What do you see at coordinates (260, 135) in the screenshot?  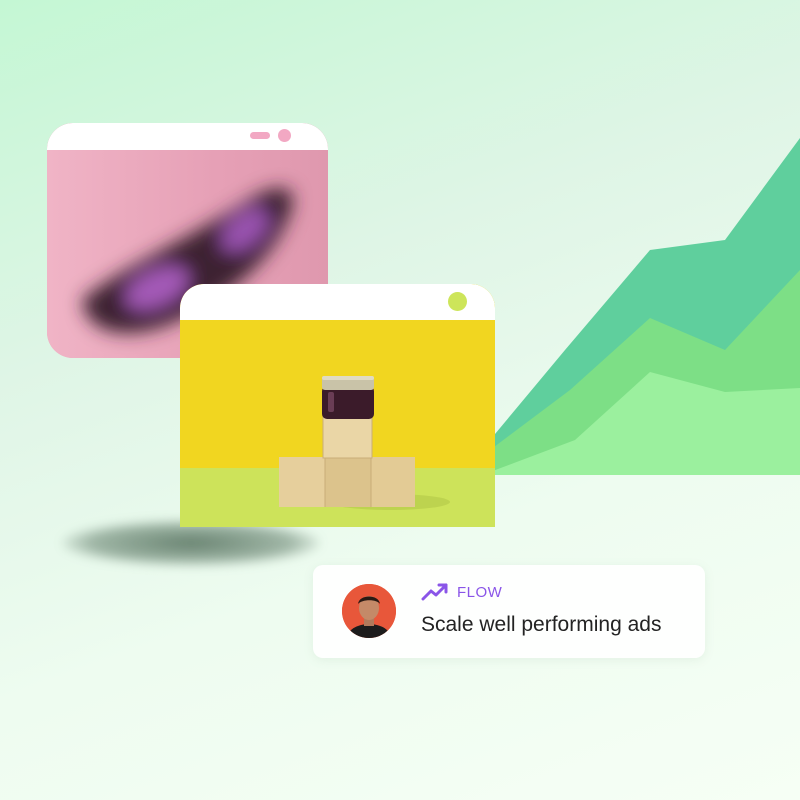 I see `window-pill` at bounding box center [260, 135].